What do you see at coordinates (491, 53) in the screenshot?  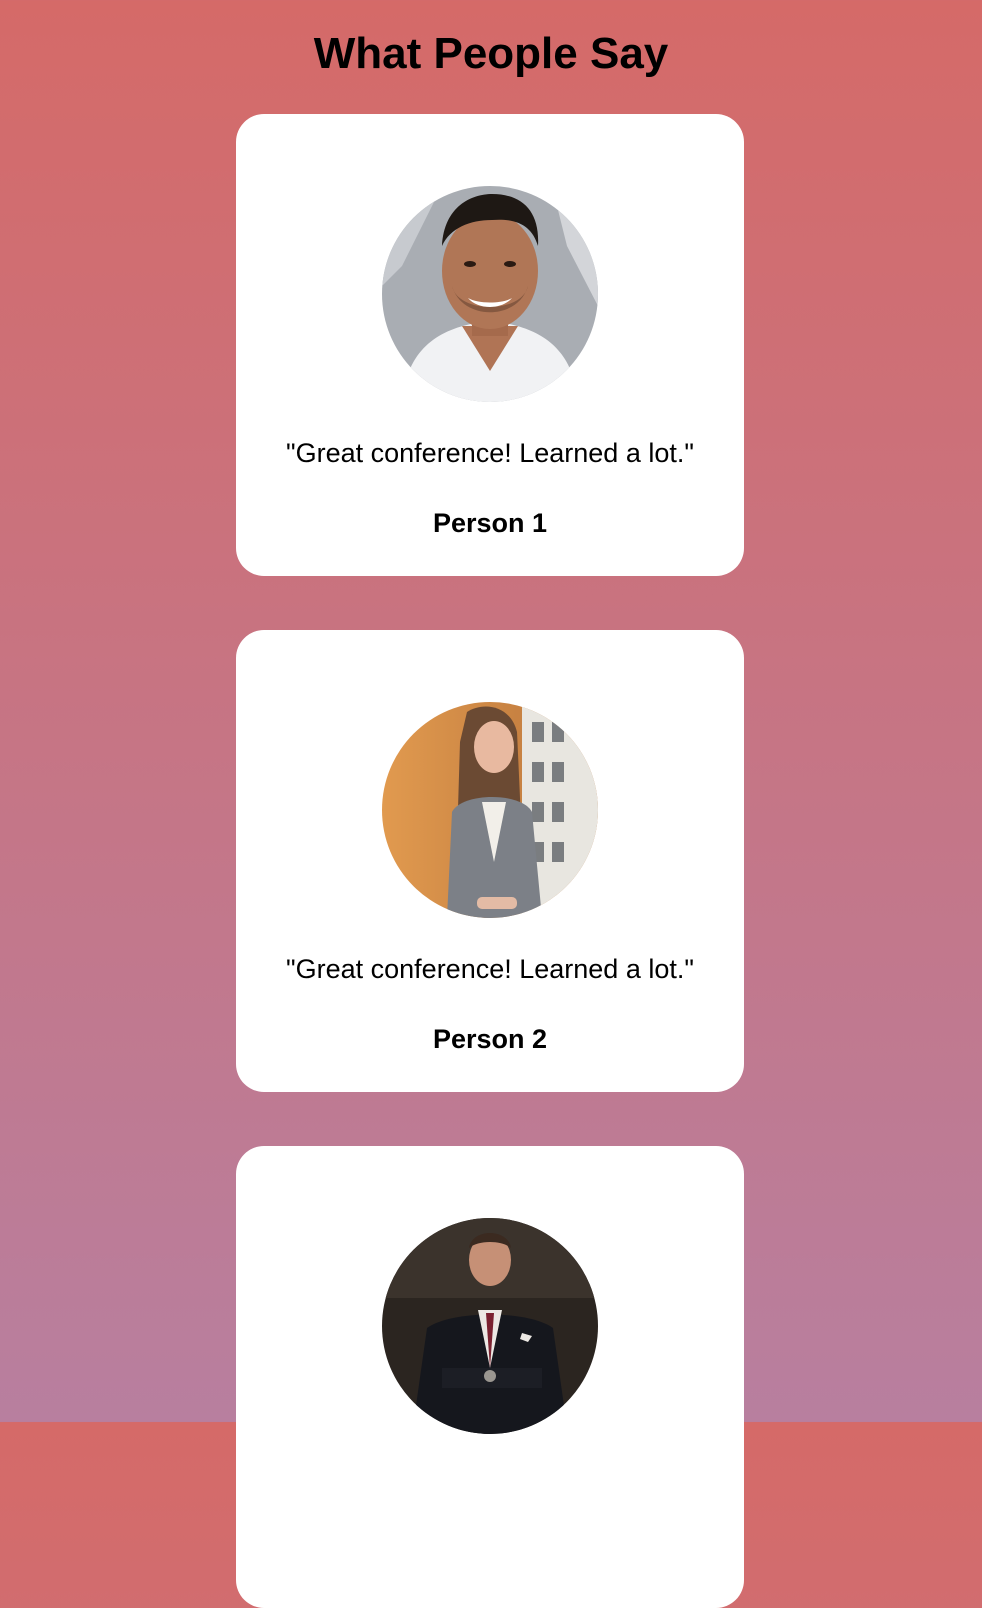 I see `page-title: What People Say` at bounding box center [491, 53].